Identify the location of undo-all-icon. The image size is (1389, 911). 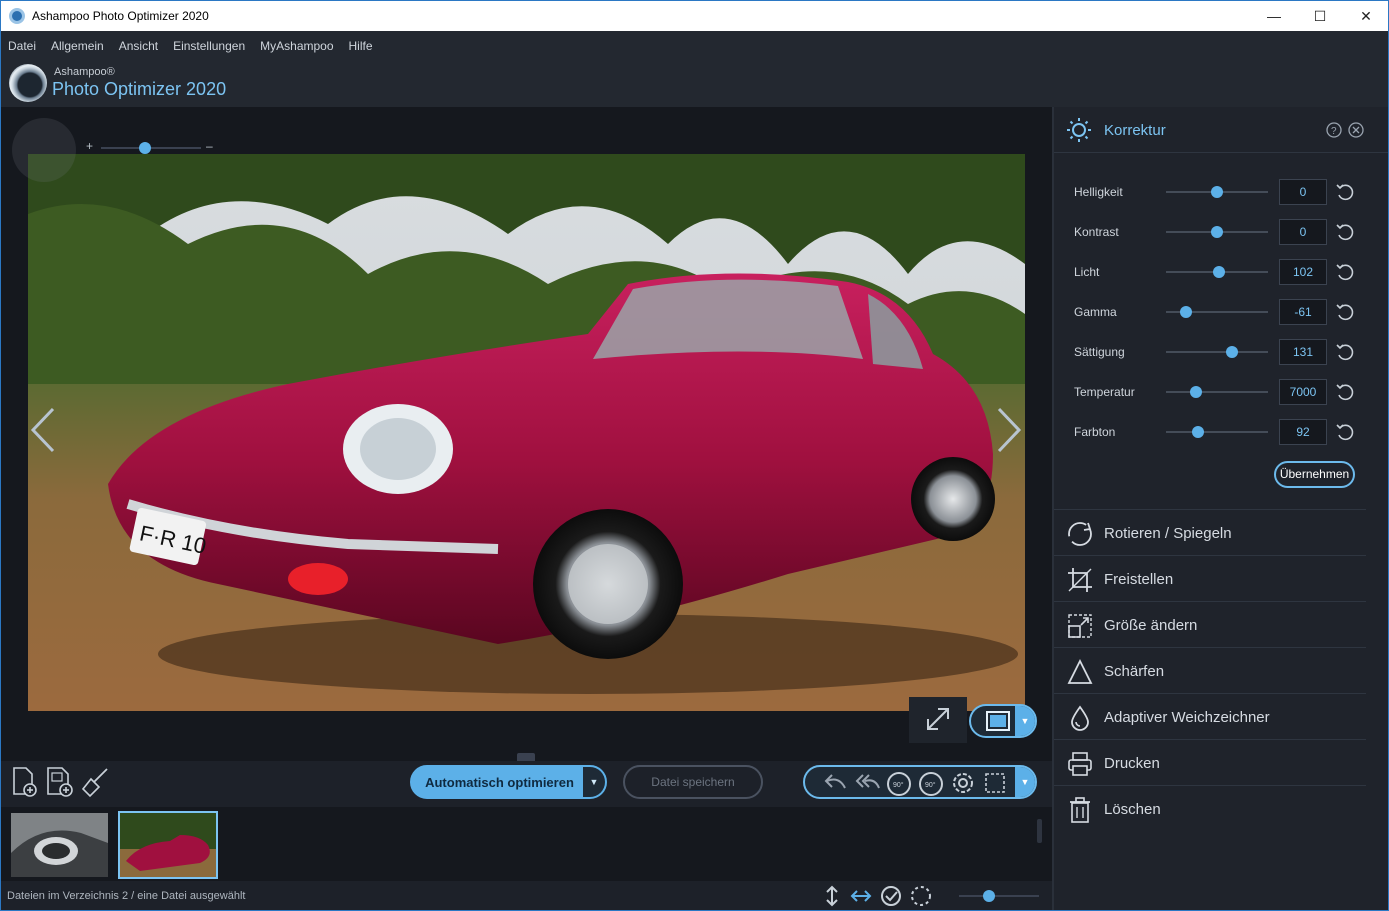
(867, 783).